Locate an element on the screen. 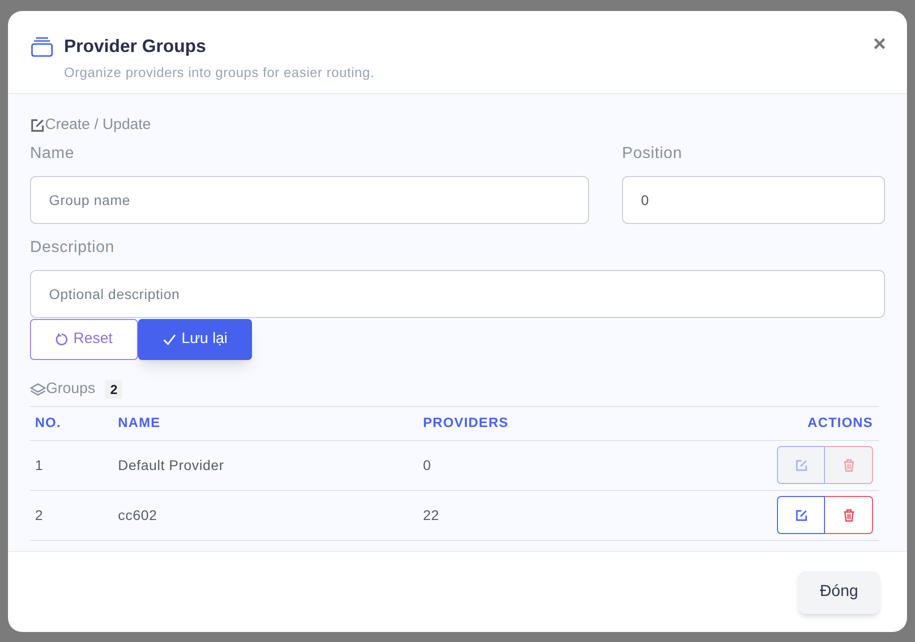 Image resolution: width=915 pixels, height=642 pixels. column-header: NO. is located at coordinates (48, 423).